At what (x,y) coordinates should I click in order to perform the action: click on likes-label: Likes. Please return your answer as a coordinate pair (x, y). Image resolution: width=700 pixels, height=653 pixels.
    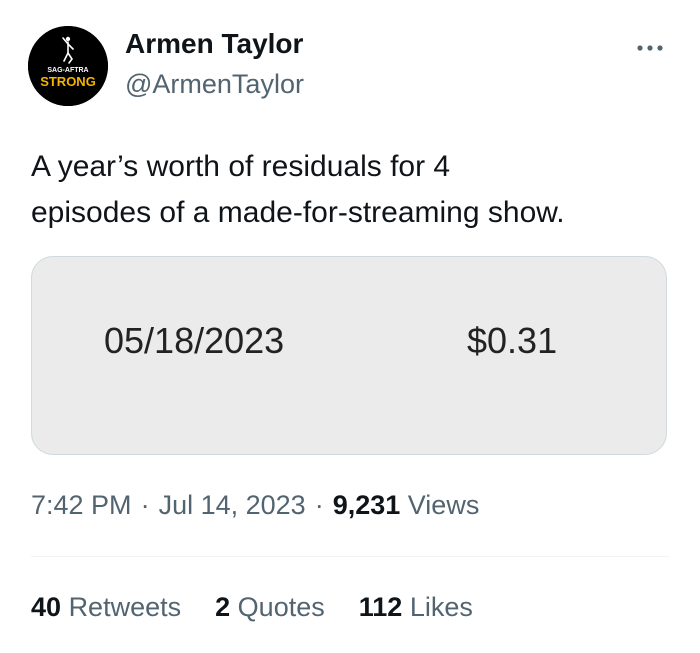
    Looking at the image, I should click on (441, 607).